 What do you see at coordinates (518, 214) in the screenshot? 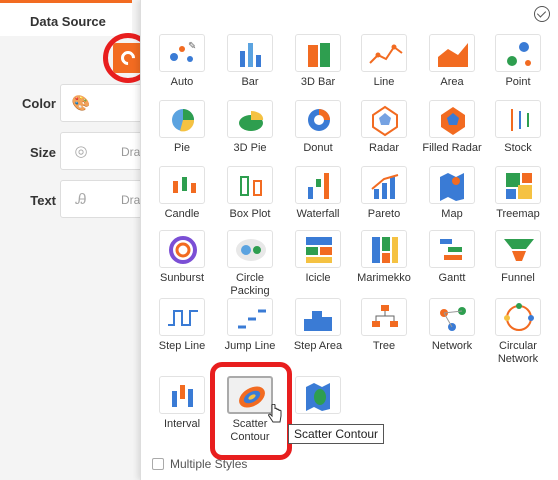
I see `chart-tile-label: Treemap` at bounding box center [518, 214].